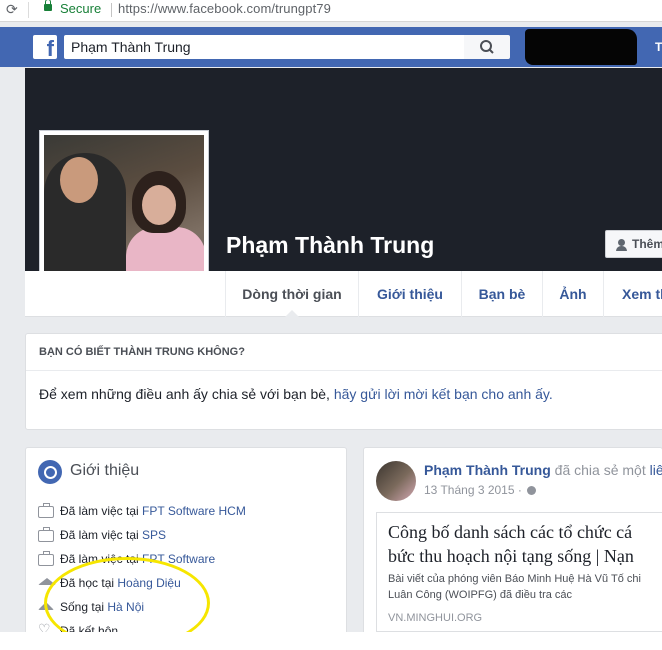 The image size is (662, 650). I want to click on tab-photos: Ảnh, so click(573, 294).